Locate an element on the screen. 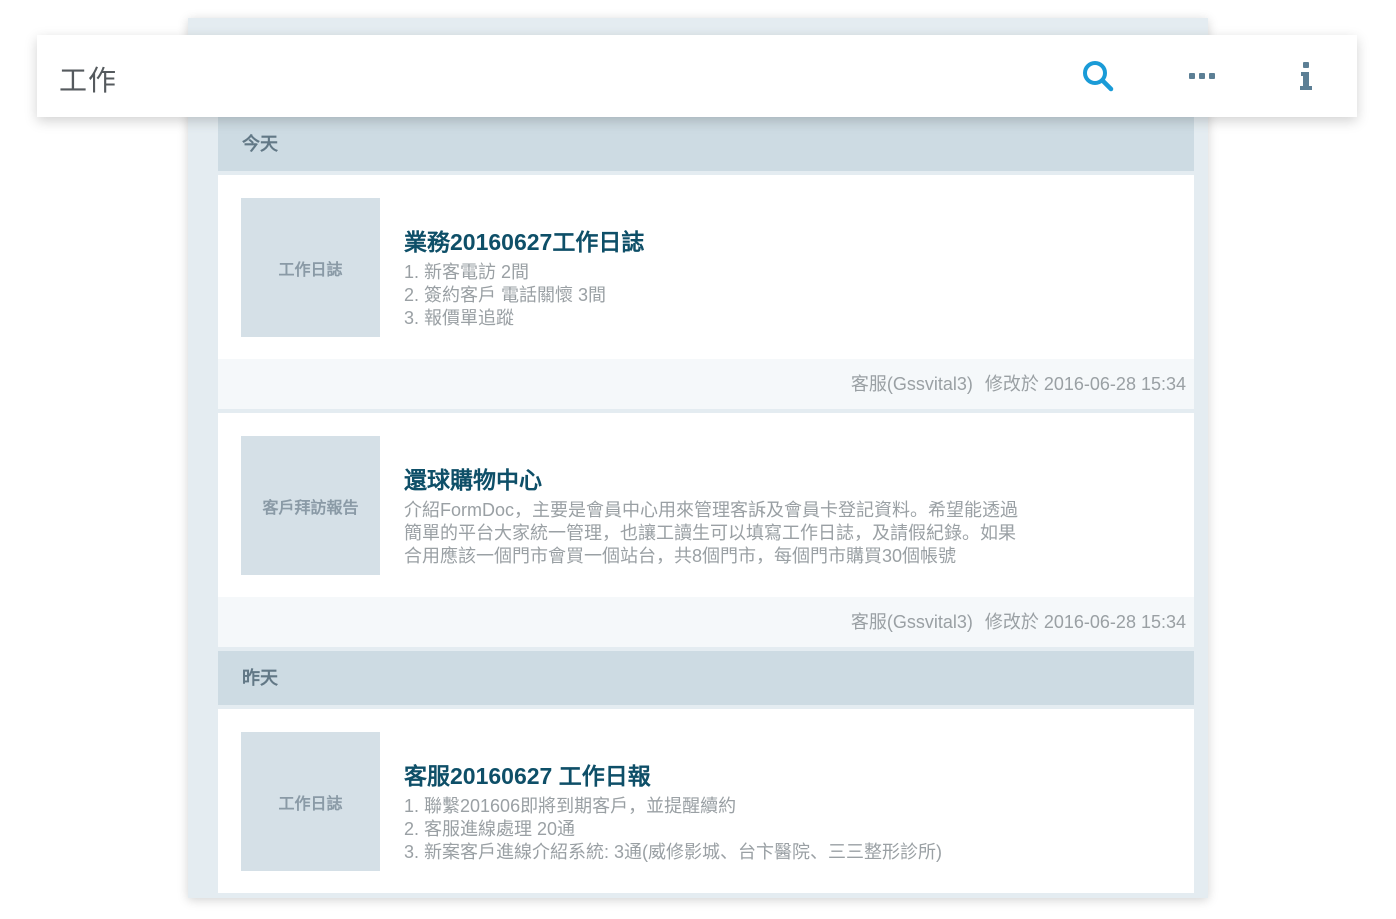  search-button is located at coordinates (1098, 76).